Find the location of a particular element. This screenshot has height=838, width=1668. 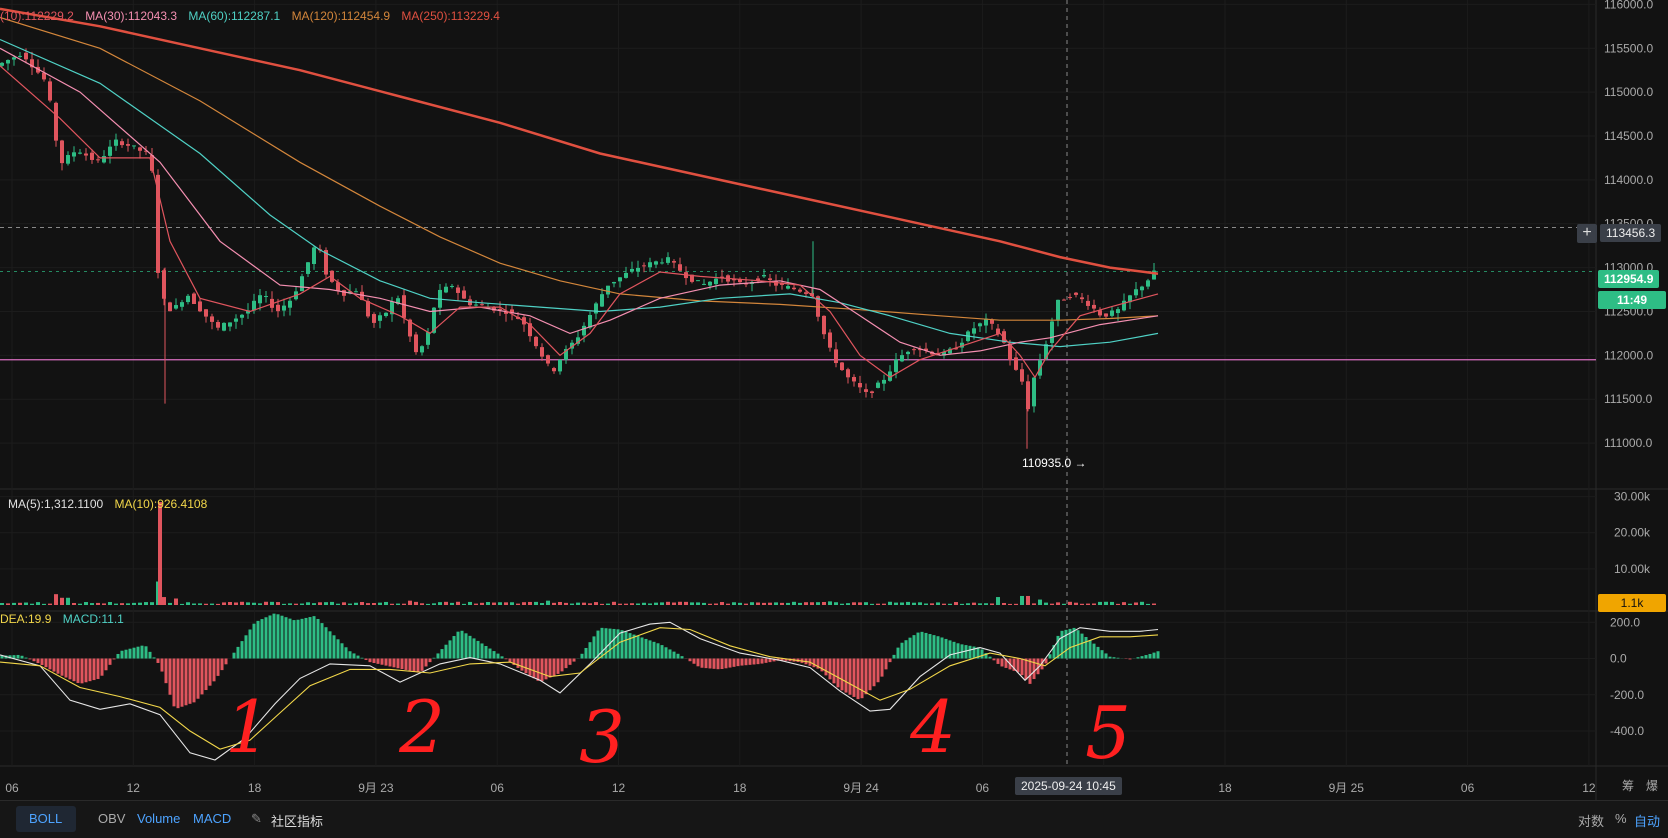

boll-button: BOLL is located at coordinates (45, 818).